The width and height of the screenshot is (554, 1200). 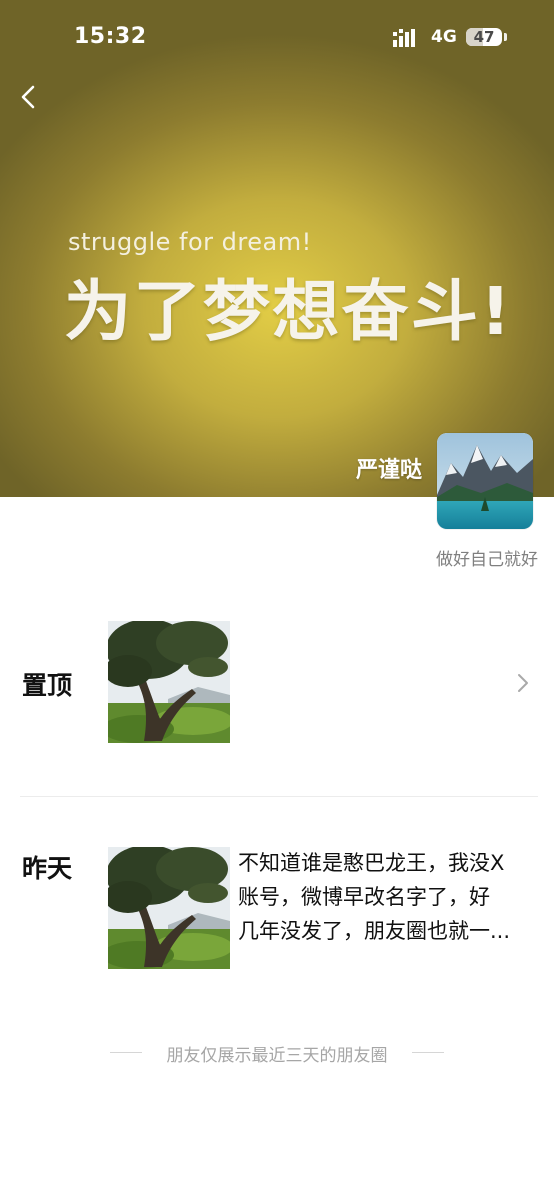 I want to click on footer-note: 朋友仅展示最近三天的朋友圈, so click(x=277, y=1056).